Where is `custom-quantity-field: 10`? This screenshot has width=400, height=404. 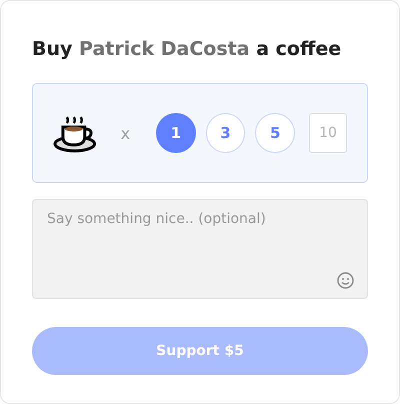 custom-quantity-field: 10 is located at coordinates (327, 133).